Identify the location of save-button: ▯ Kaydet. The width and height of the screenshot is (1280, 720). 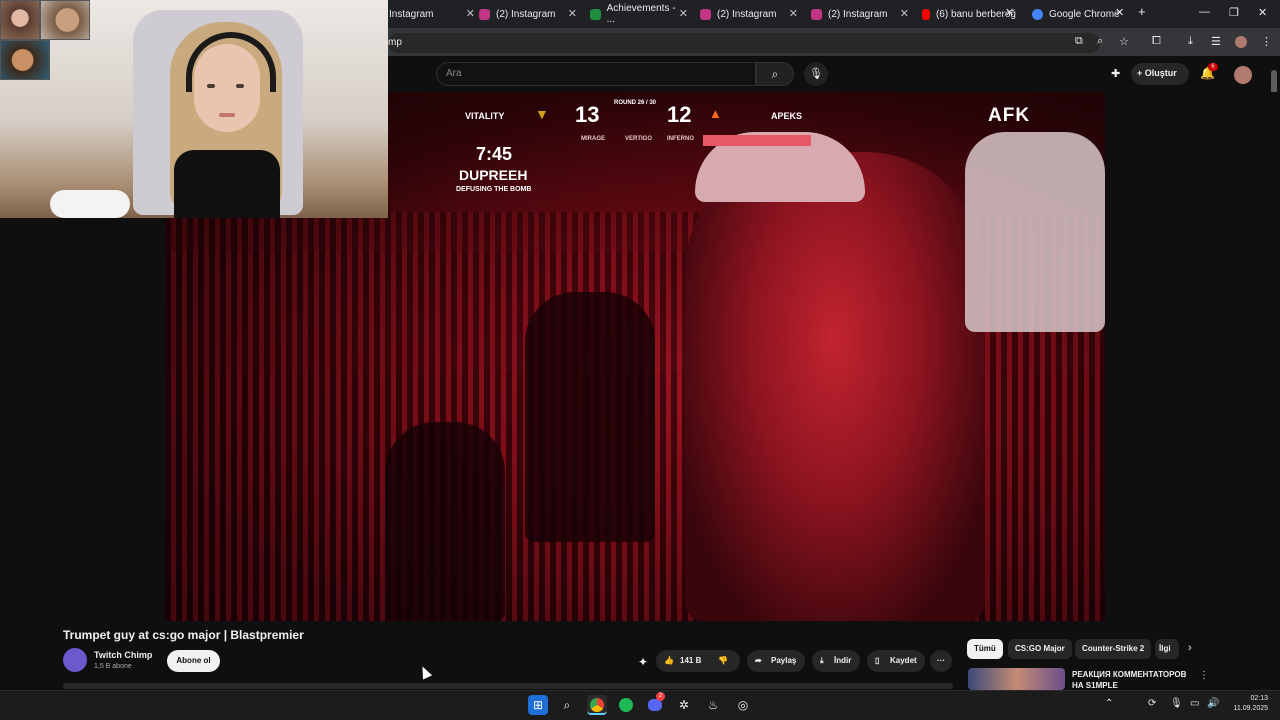
(896, 661).